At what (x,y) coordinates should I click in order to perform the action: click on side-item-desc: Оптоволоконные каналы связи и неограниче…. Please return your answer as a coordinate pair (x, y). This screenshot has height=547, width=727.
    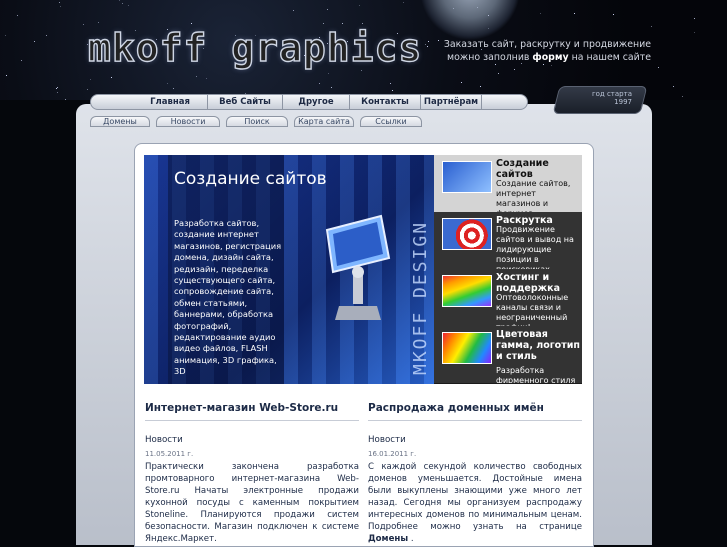
    Looking at the image, I should click on (532, 309).